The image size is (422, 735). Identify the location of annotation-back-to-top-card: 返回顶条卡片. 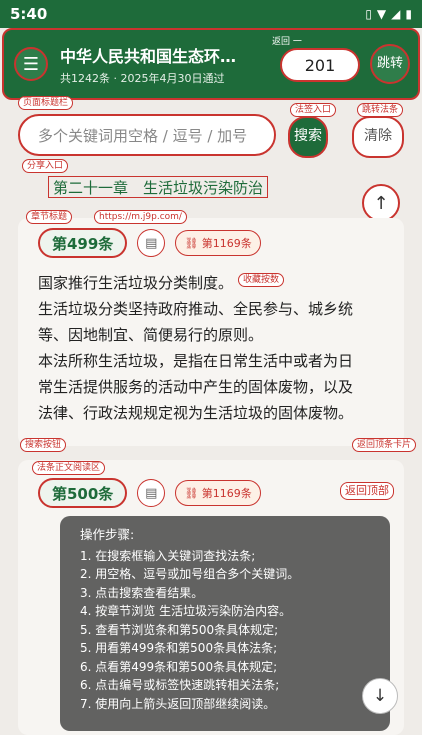
(384, 445).